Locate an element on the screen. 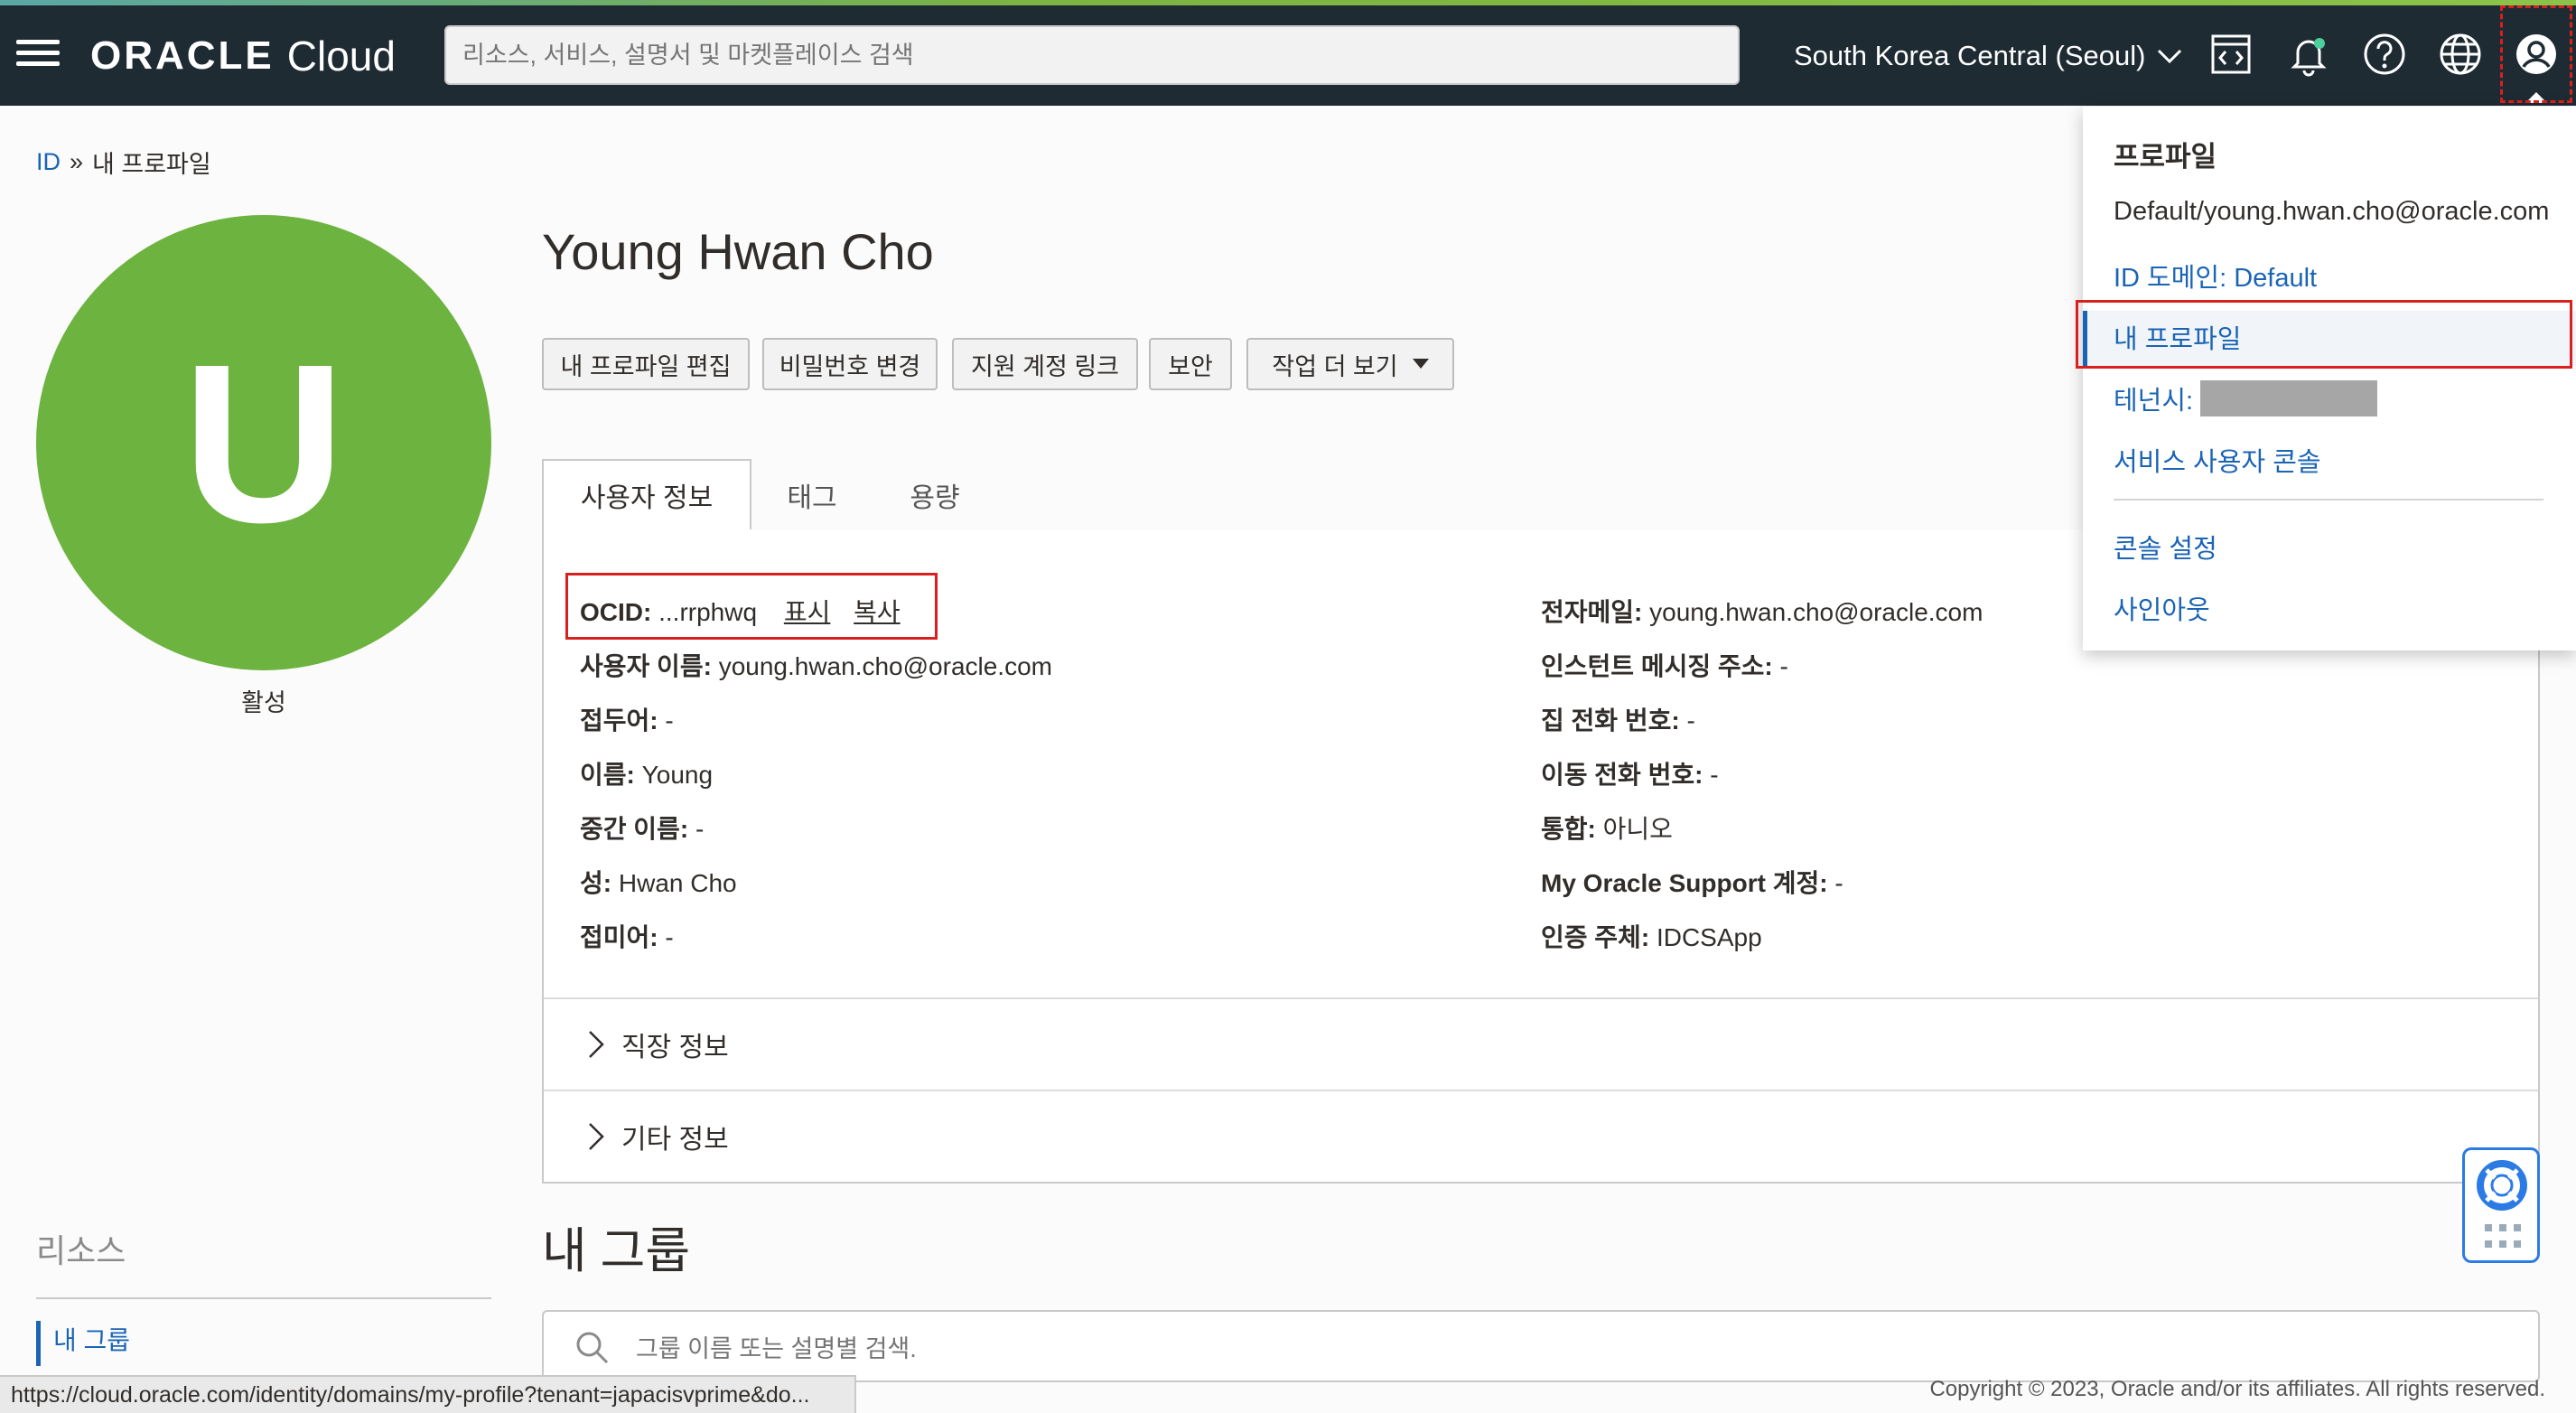 The height and width of the screenshot is (1413, 2576). info-label: 이동 전화 번호: is located at coordinates (1622, 775).